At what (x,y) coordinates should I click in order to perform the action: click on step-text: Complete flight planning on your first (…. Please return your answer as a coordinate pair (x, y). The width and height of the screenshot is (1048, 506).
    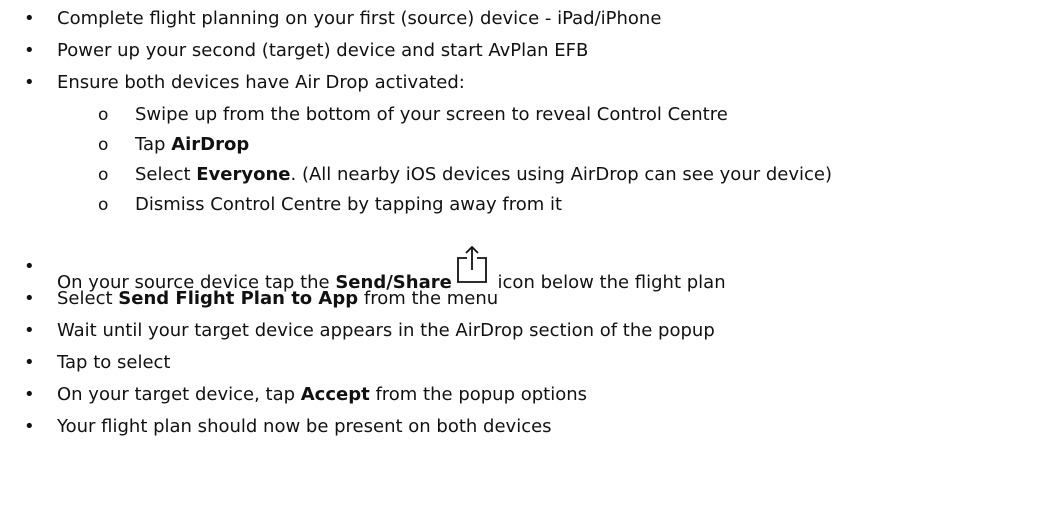
    Looking at the image, I should click on (359, 18).